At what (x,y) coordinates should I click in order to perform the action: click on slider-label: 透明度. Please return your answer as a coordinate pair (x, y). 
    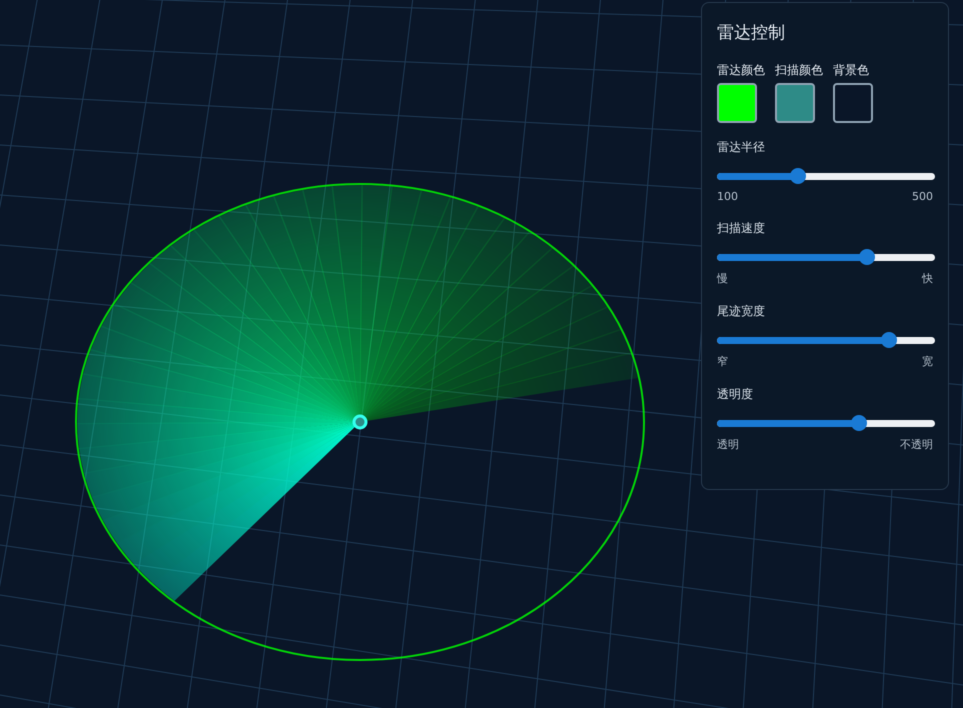
    Looking at the image, I should click on (735, 394).